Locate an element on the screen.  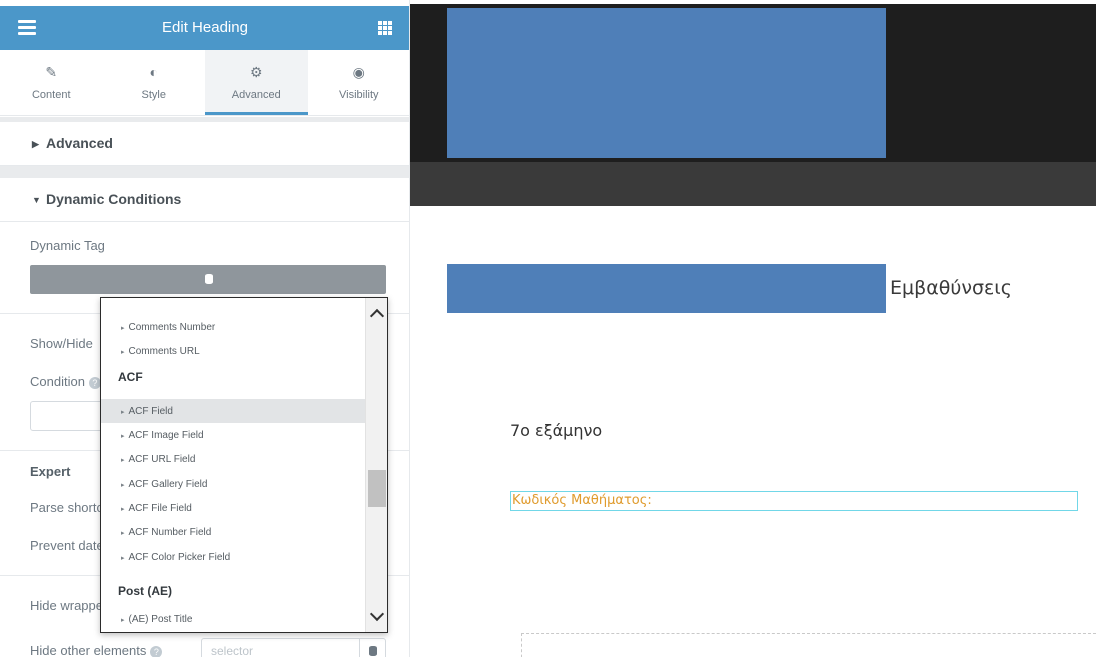
dropdown-item-label: ACF URL Field is located at coordinates (162, 459).